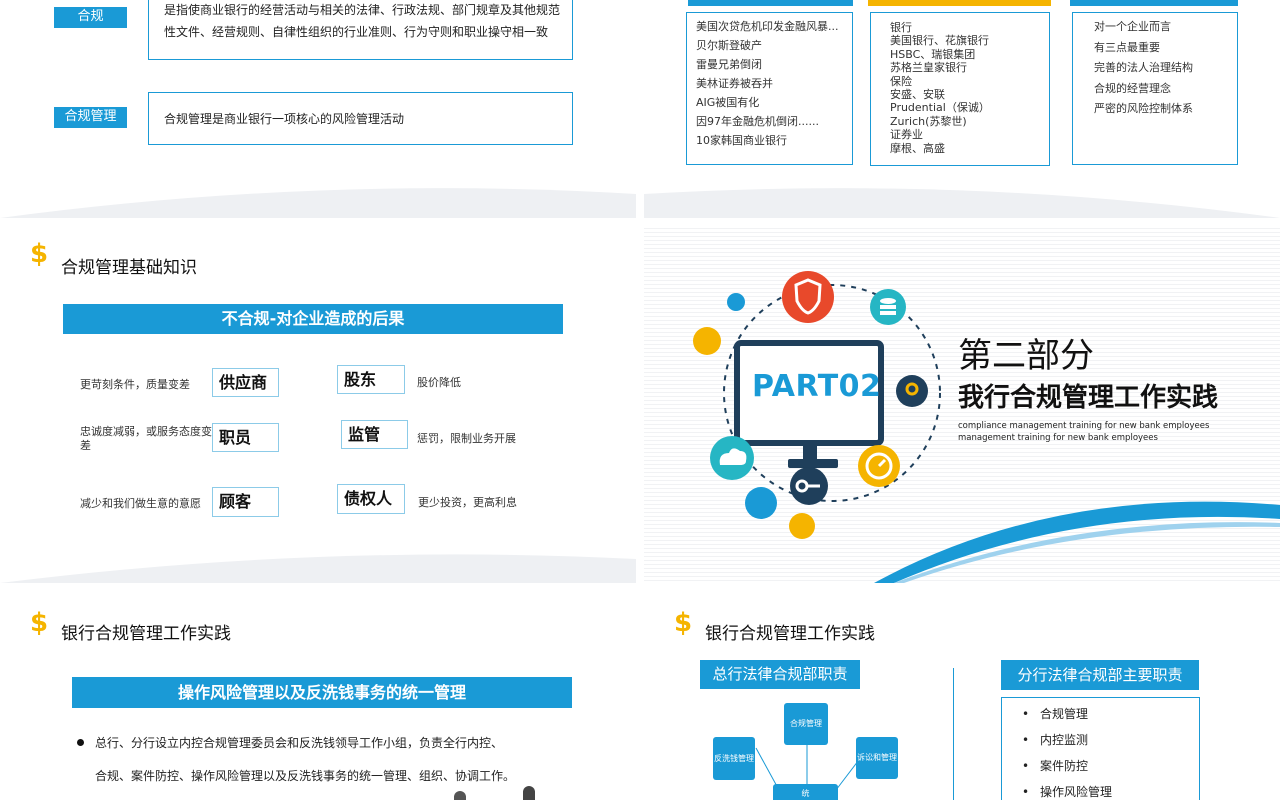 The width and height of the screenshot is (1280, 800). What do you see at coordinates (939, 41) in the screenshot?
I see `list-item: 美国银行、花旗银行` at bounding box center [939, 41].